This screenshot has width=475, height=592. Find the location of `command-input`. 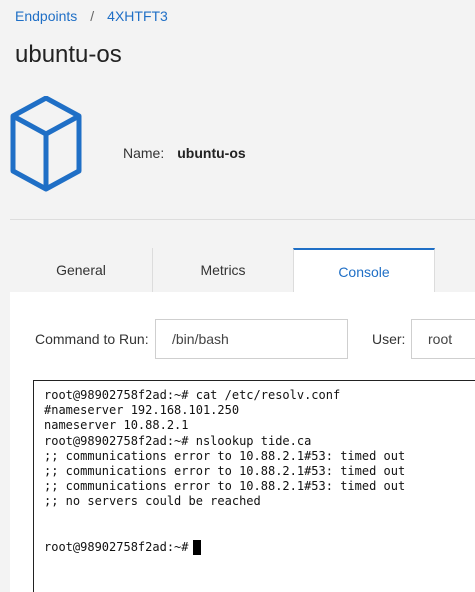

command-input is located at coordinates (251, 339).